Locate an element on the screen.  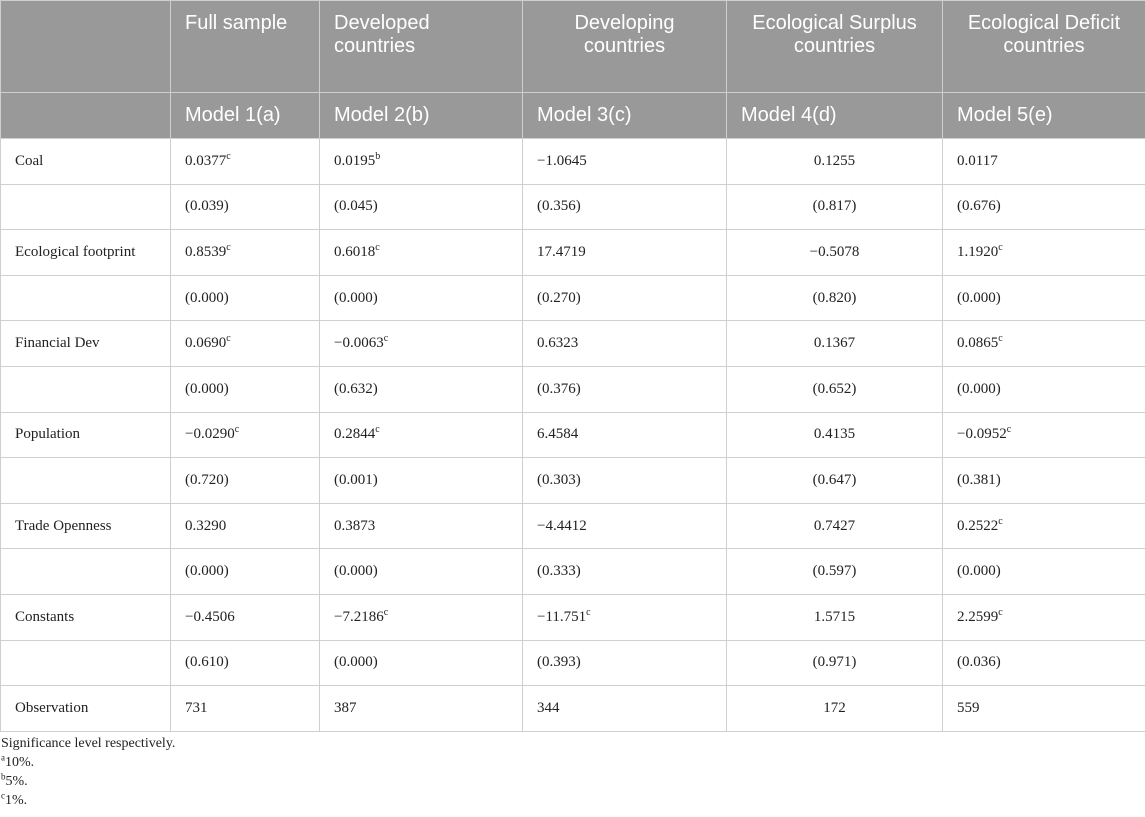
table-row-pvalues: (0.610) (0.000) (0.393) (0.971) (0.036) is located at coordinates (572, 663).